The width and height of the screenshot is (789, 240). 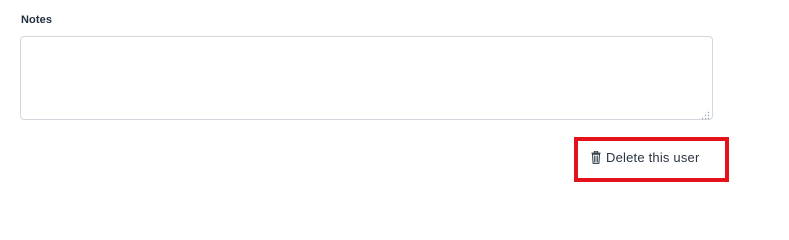 I want to click on notes-label: Notes, so click(x=37, y=20).